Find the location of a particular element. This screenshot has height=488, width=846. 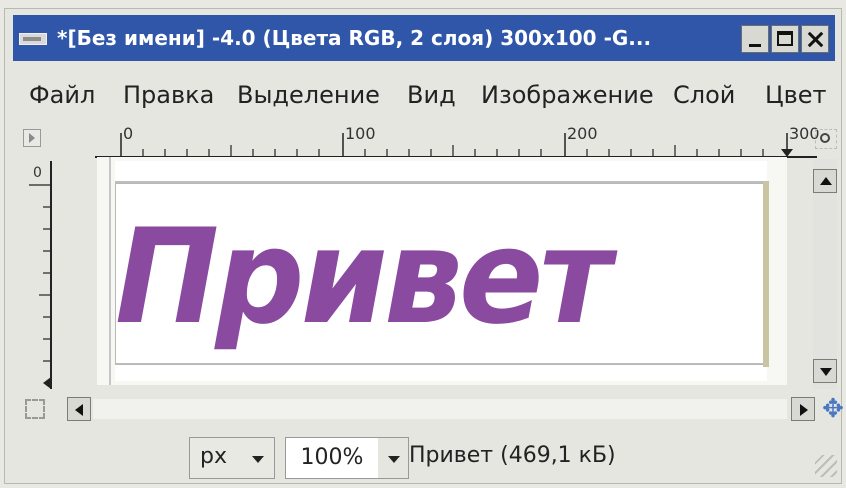

resize-grip-icon is located at coordinates (826, 466).